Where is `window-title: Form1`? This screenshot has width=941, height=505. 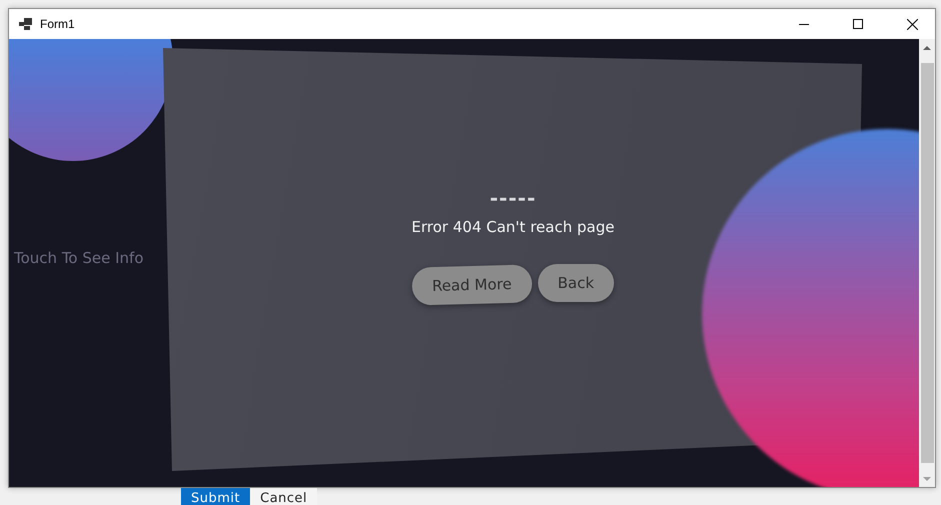
window-title: Form1 is located at coordinates (57, 24).